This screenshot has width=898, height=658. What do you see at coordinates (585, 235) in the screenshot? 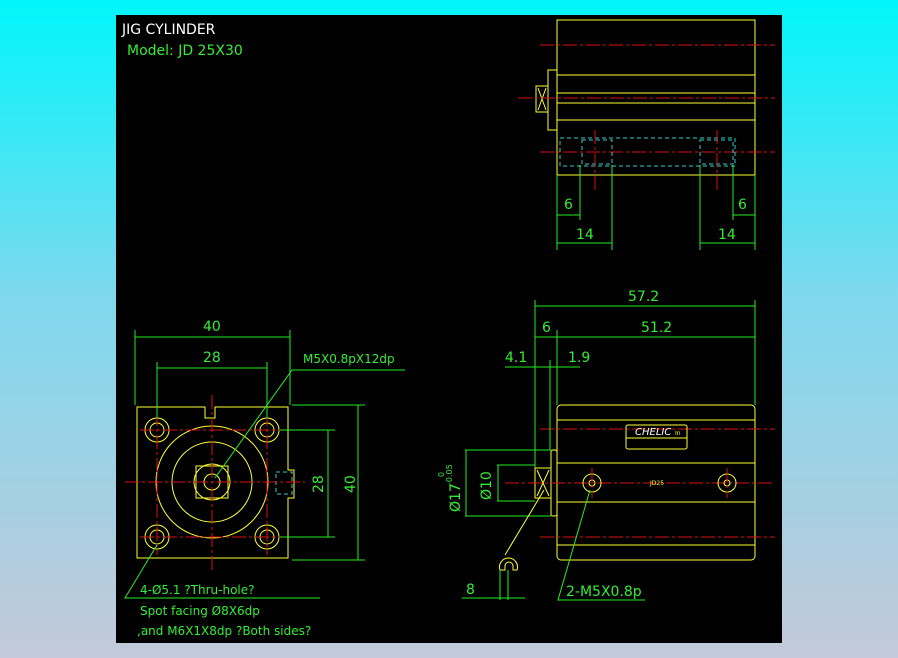
I see `dim-top-left-14: 14` at bounding box center [585, 235].